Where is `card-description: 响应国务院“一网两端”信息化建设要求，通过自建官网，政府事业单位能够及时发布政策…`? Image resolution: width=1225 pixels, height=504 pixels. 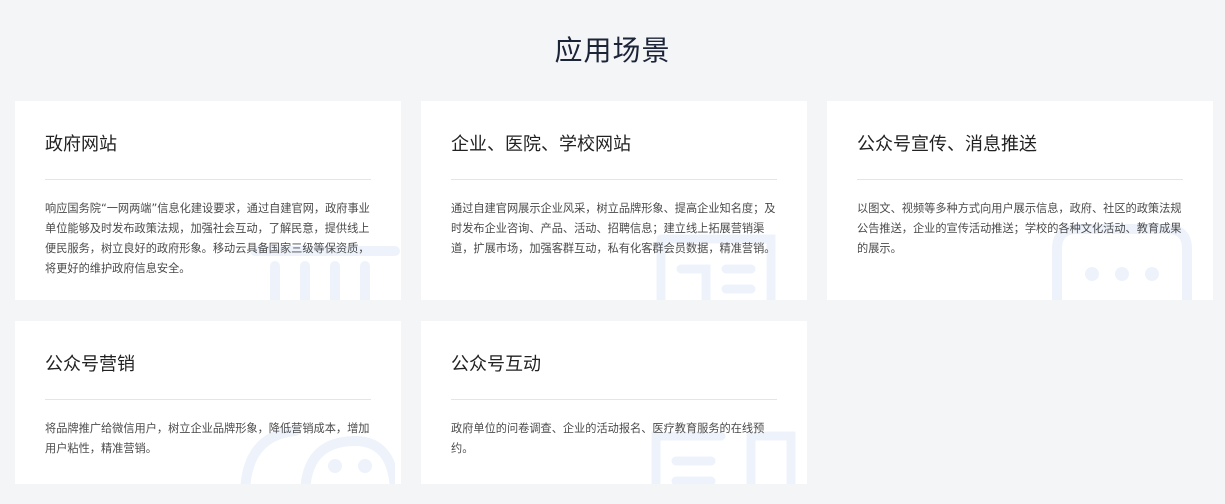 card-description: 响应国务院“一网两端”信息化建设要求，通过自建官网，政府事业单位能够及时发布政策… is located at coordinates (207, 238).